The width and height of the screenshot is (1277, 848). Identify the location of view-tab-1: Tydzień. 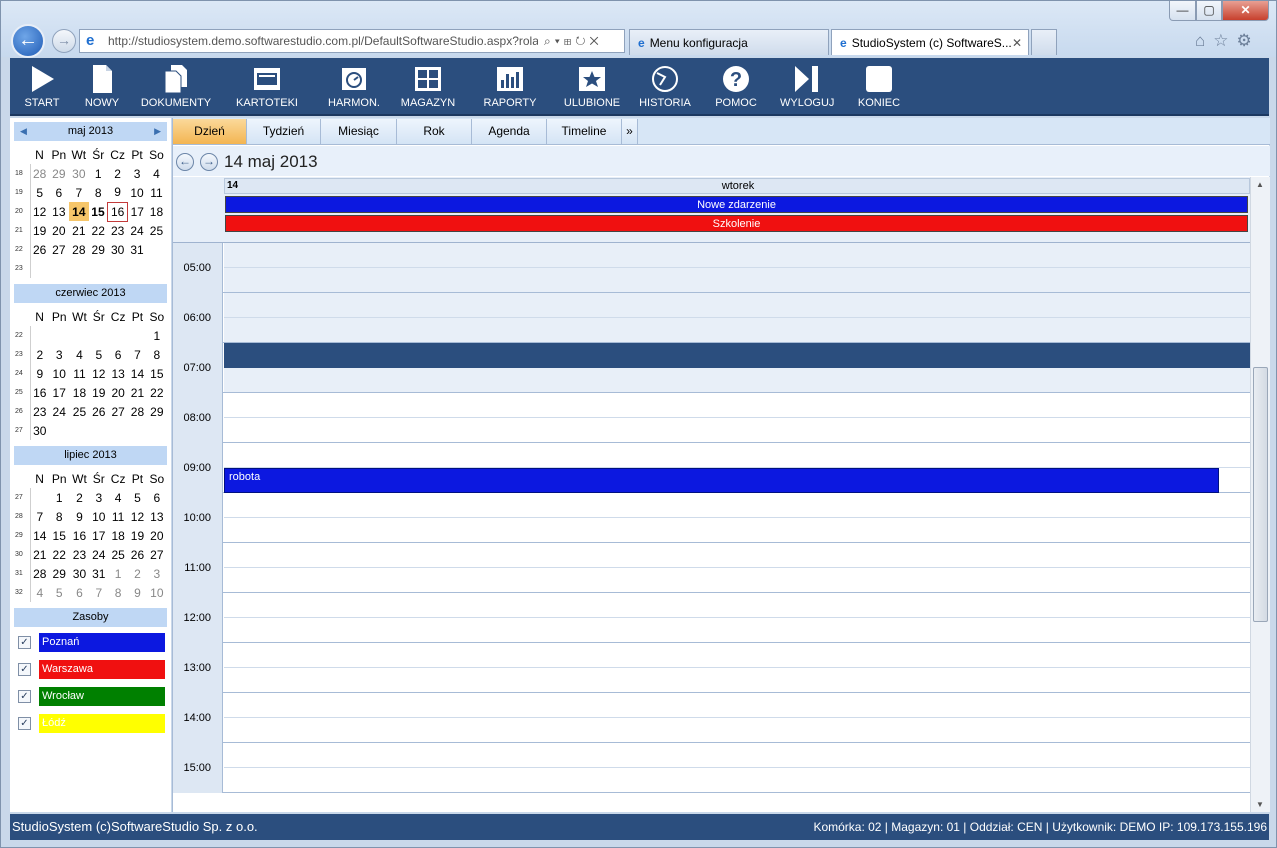
(284, 131).